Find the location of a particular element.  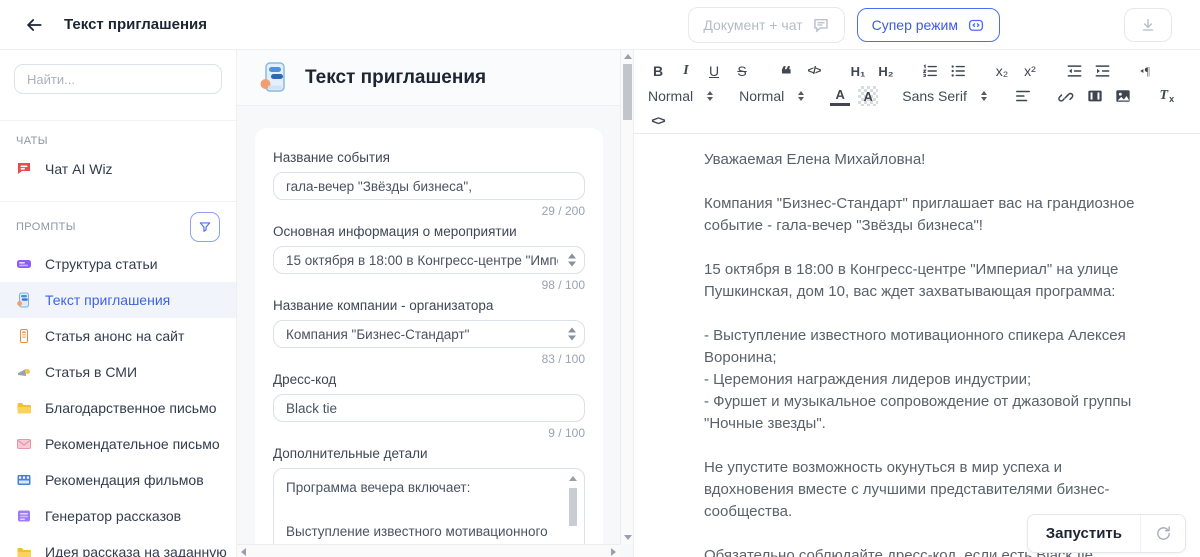

font-select-value: Sans Serif is located at coordinates (934, 96).